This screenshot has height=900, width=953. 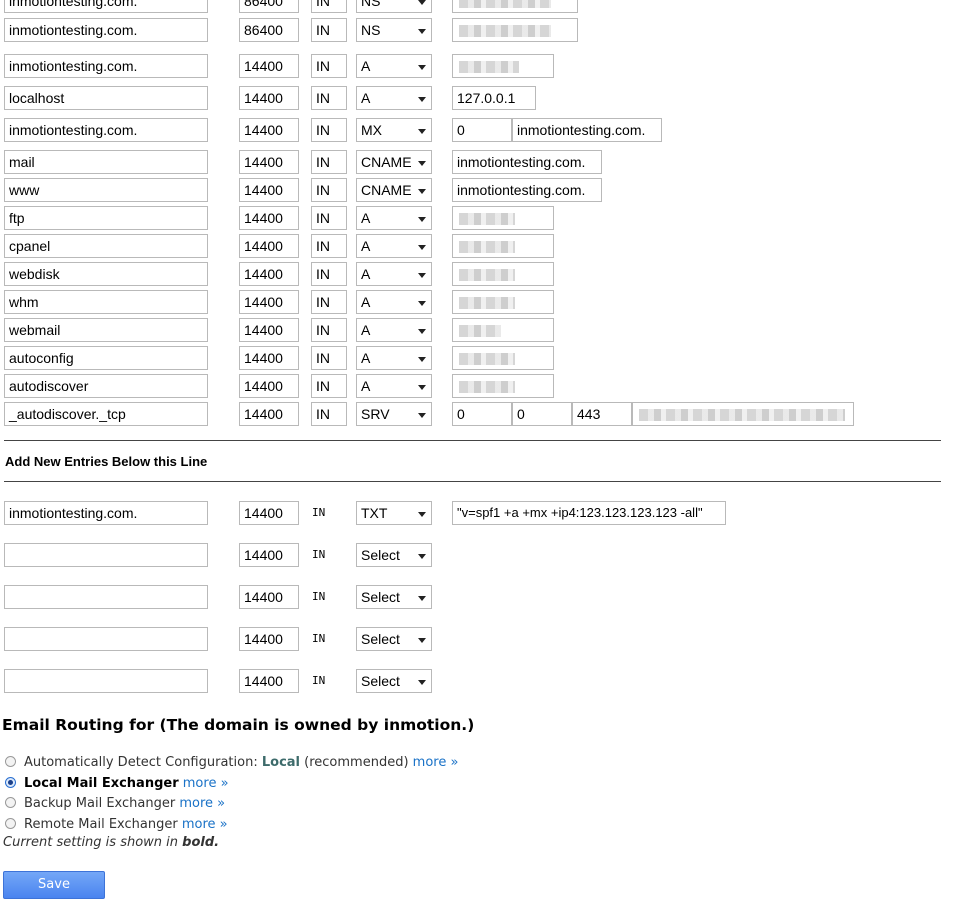 What do you see at coordinates (106, 330) in the screenshot?
I see `record-name-input: webmail` at bounding box center [106, 330].